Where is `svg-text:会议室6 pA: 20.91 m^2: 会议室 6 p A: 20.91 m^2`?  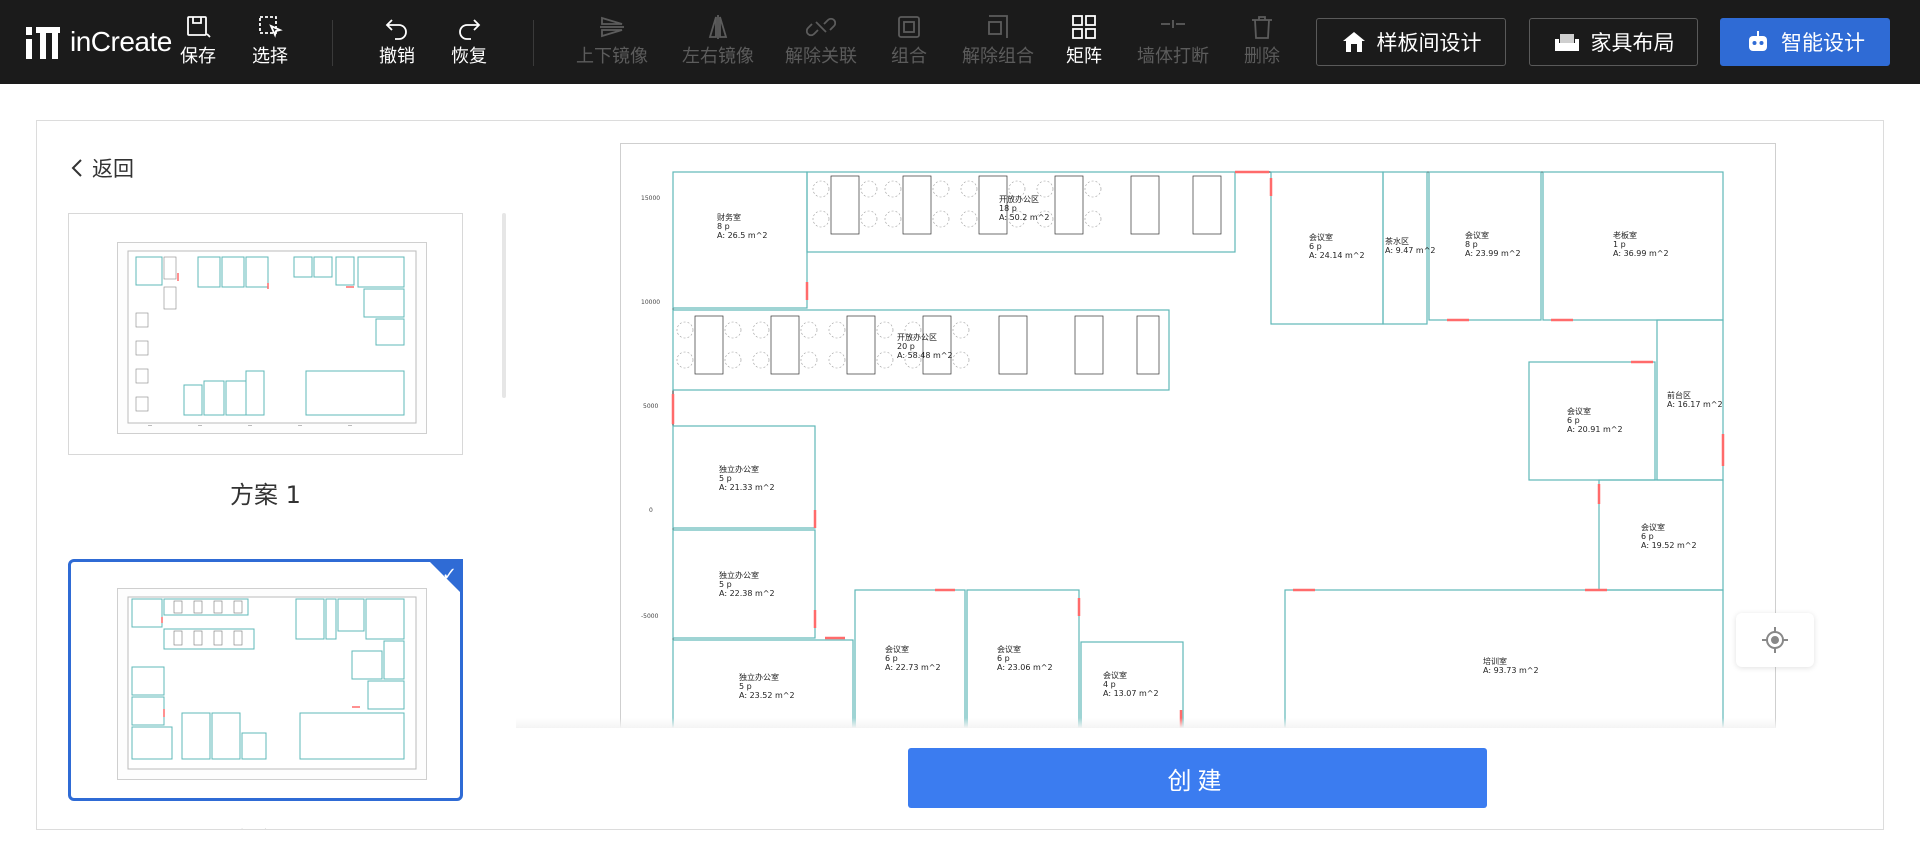 svg-text:会议室6 pA: 20.91 m^2: 会议室 6 p A: 20.91 m^2 is located at coordinates (1595, 420).